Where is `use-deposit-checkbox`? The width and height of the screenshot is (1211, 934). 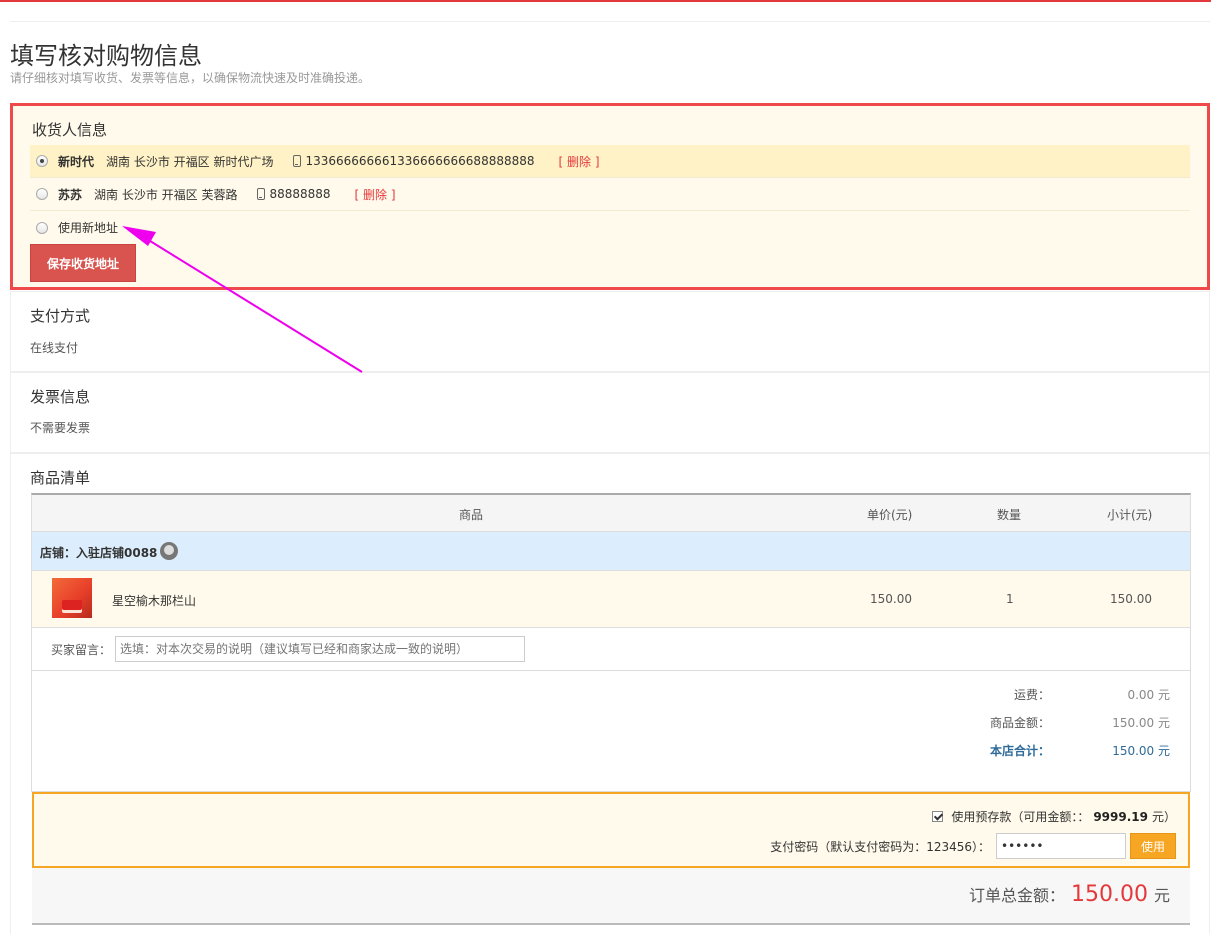
use-deposit-checkbox is located at coordinates (938, 816).